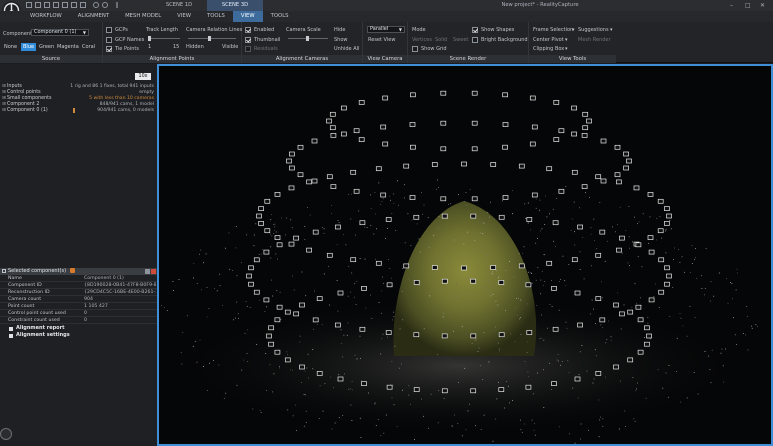 The width and height of the screenshot is (773, 446). What do you see at coordinates (10, 47) in the screenshot?
I see `color-none-button: None` at bounding box center [10, 47].